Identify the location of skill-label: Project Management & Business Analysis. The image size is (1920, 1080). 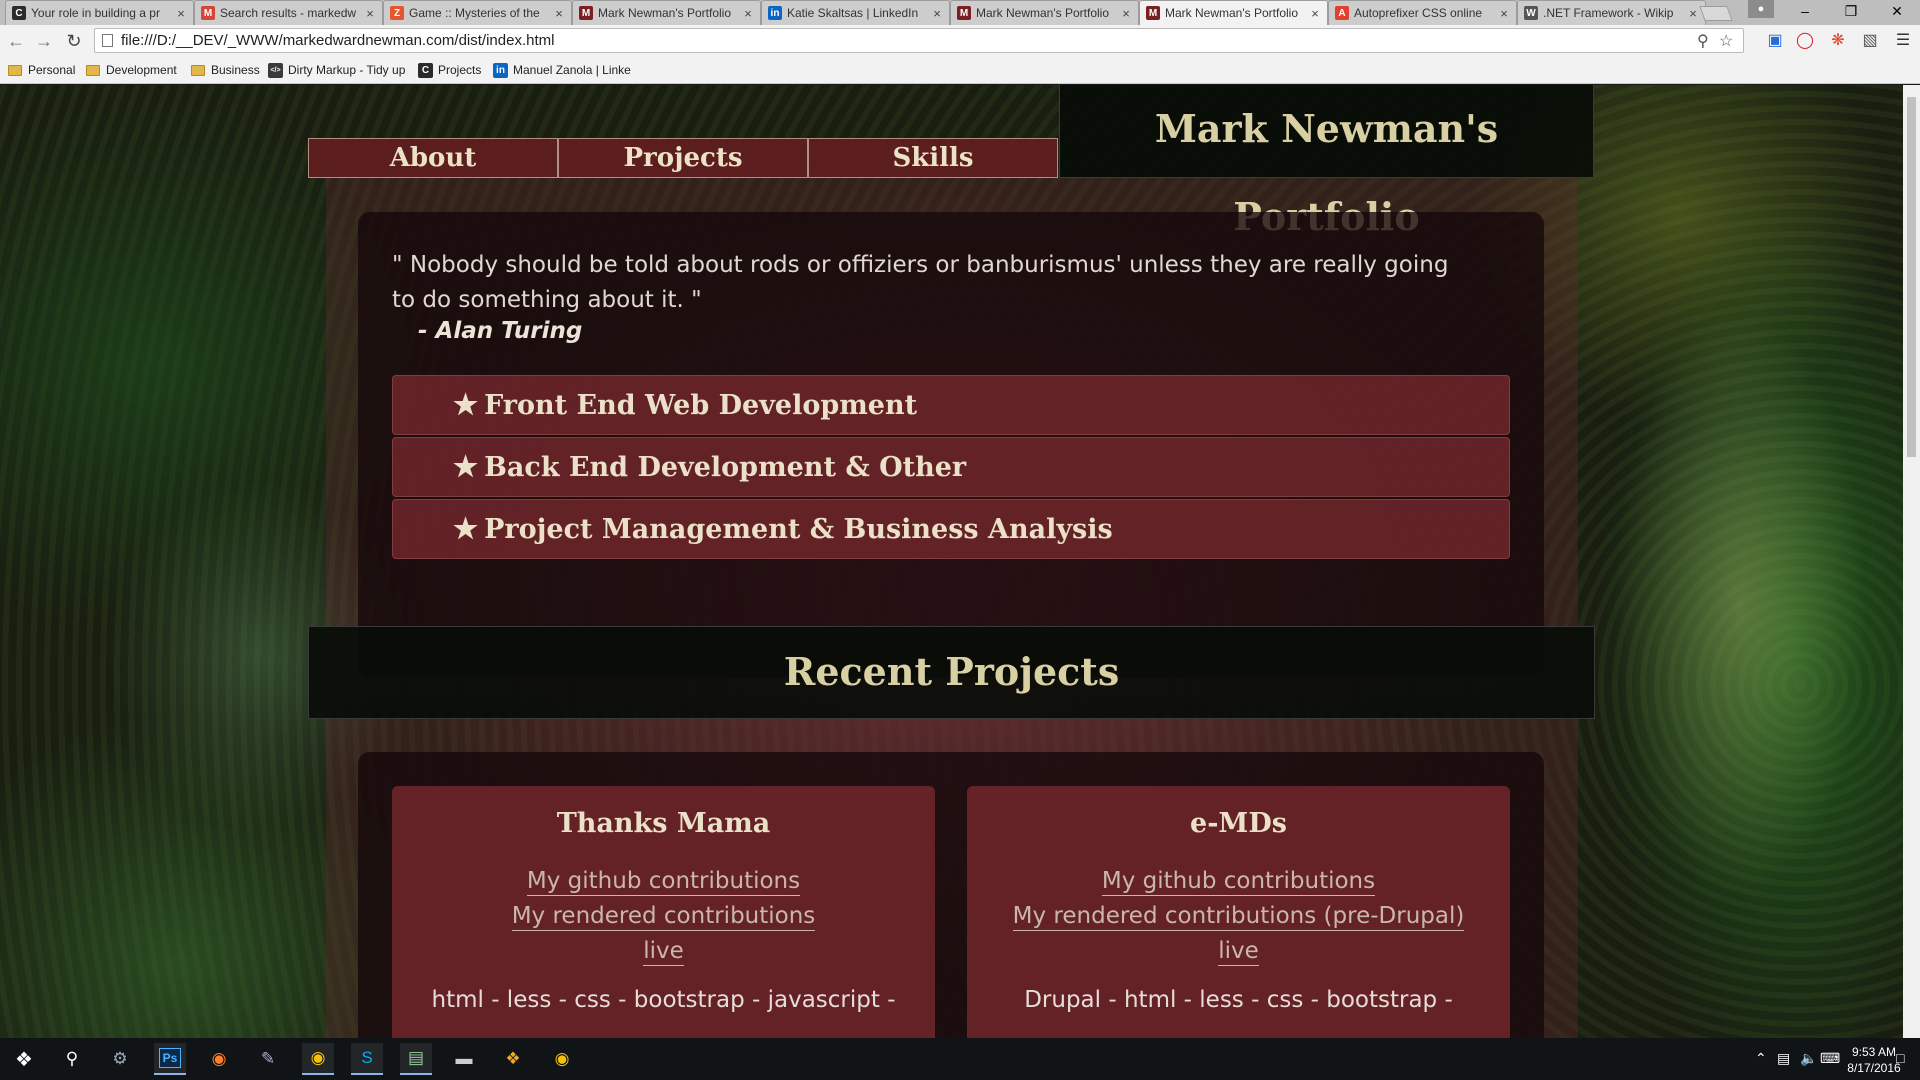
(798, 529).